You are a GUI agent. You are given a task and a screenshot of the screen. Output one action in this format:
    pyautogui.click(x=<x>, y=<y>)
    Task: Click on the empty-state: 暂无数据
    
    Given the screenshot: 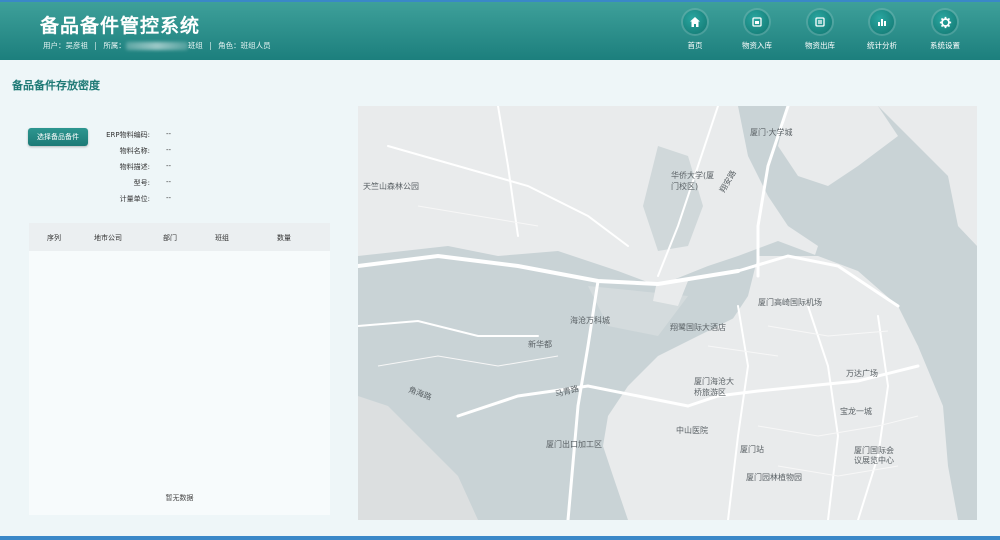 What is the action you would take?
    pyautogui.click(x=179, y=498)
    